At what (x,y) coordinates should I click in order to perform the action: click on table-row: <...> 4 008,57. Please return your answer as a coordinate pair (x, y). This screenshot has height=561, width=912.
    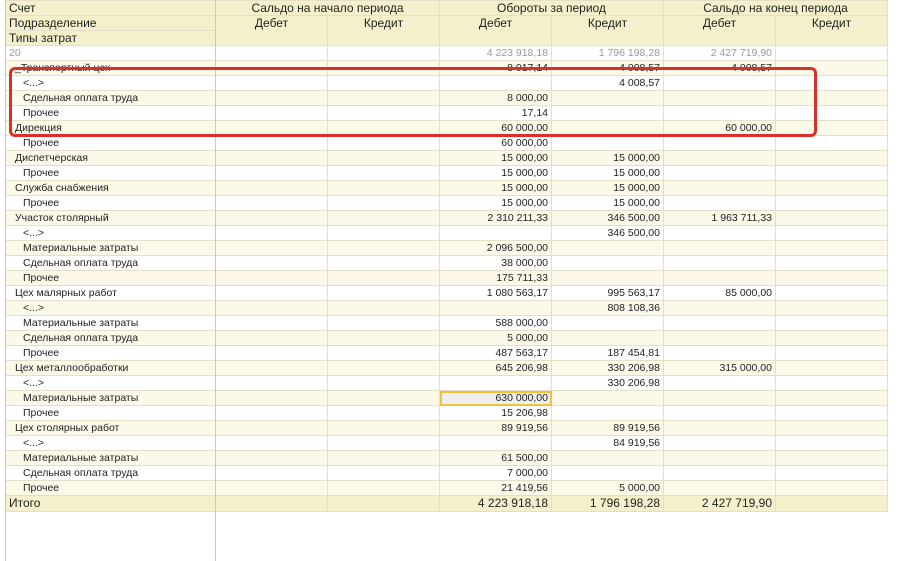
    Looking at the image, I should click on (446, 83).